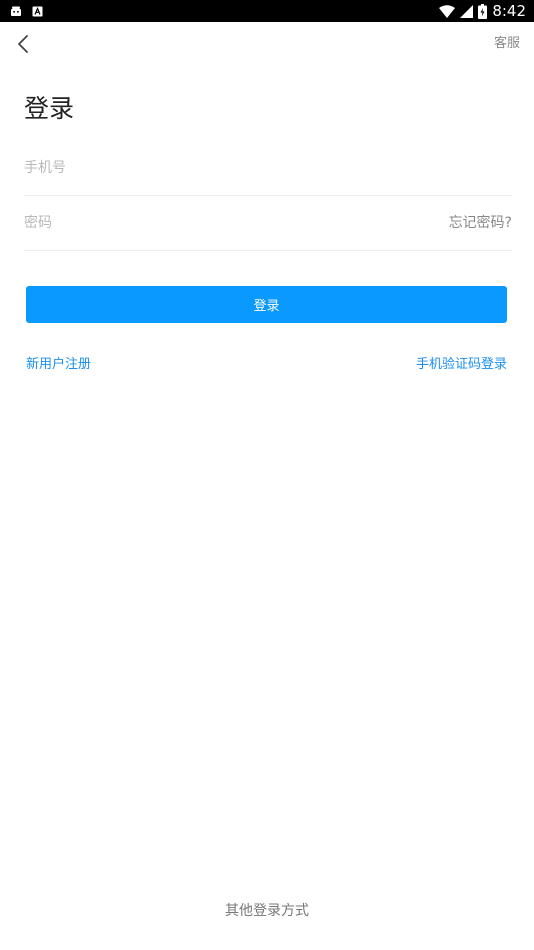 The width and height of the screenshot is (534, 950). Describe the element at coordinates (509, 11) in the screenshot. I see `status-time: 8:42` at that location.